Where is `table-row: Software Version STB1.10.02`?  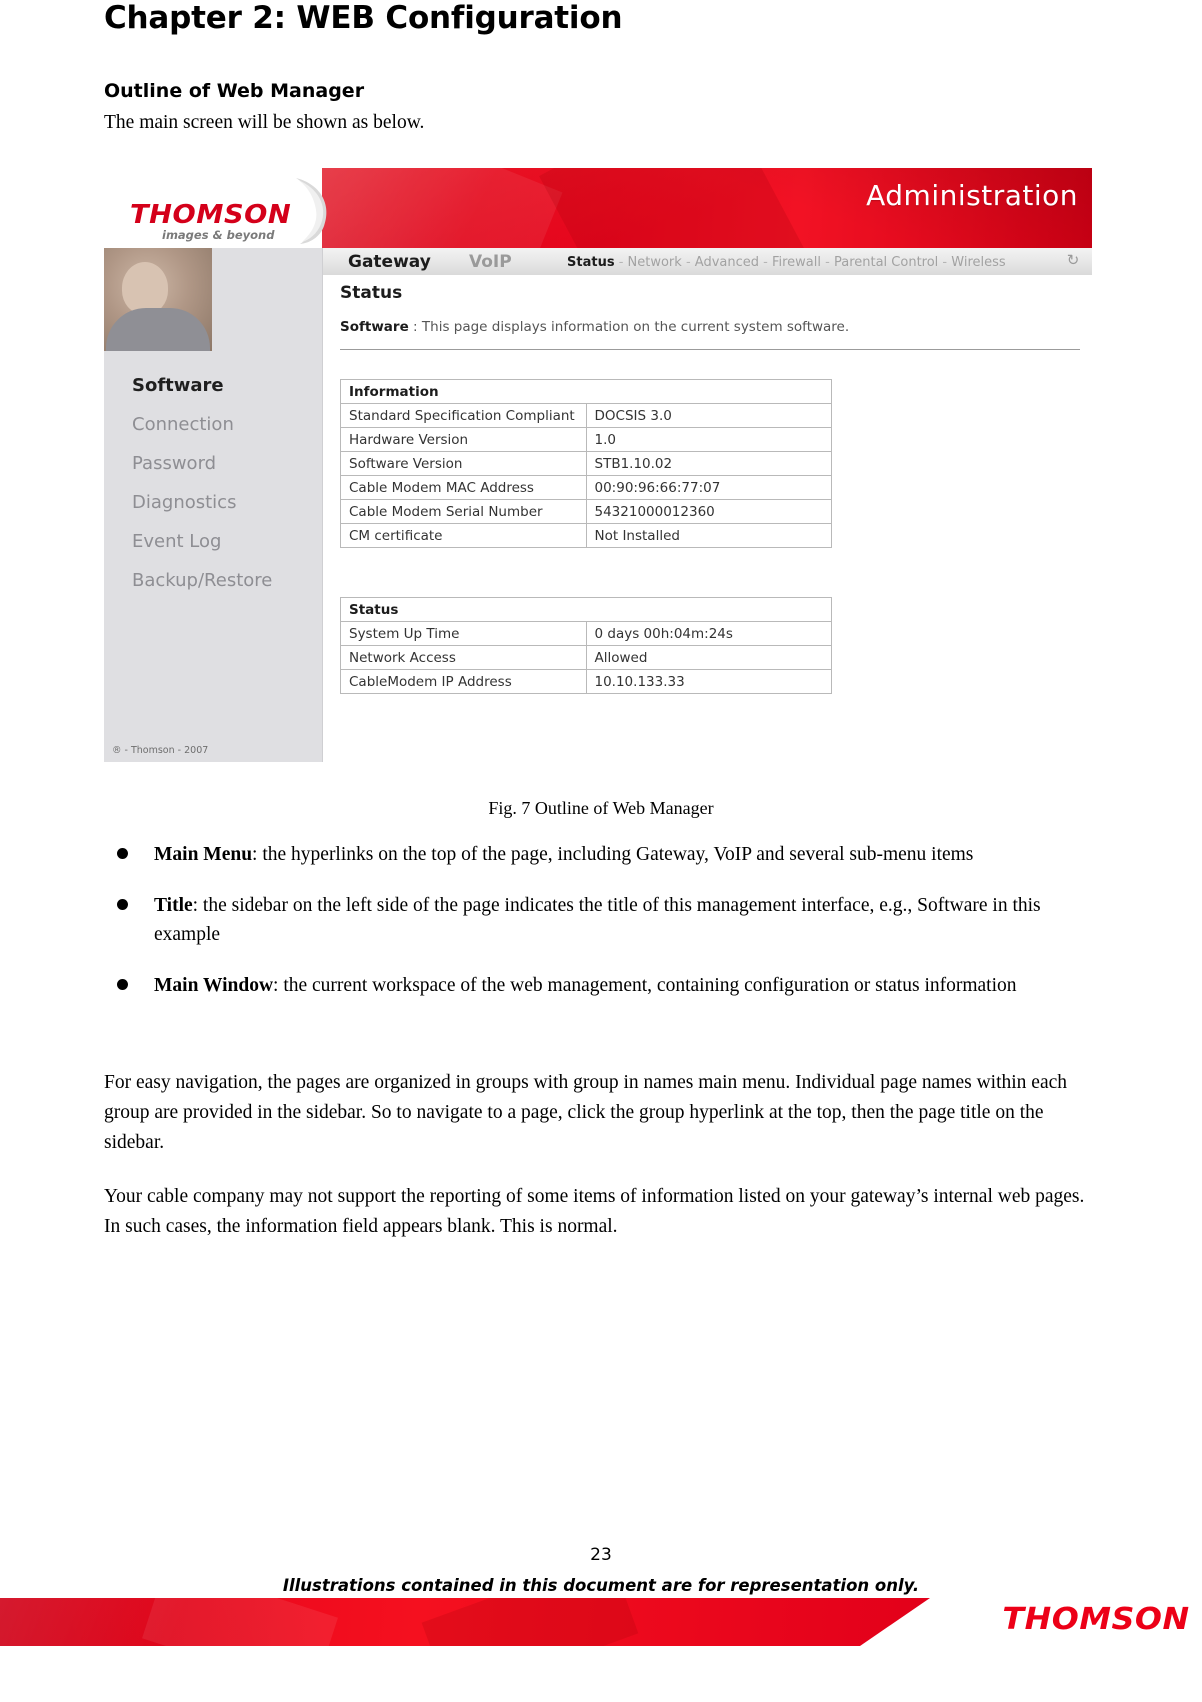
table-row: Software Version STB1.10.02 is located at coordinates (586, 463).